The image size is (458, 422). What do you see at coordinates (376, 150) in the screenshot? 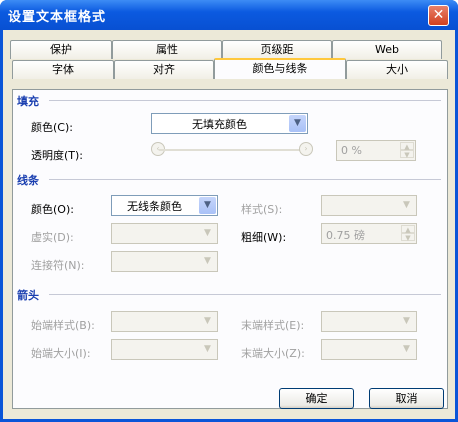
I see `transparency-spinner: 0 % ▲ ▼` at bounding box center [376, 150].